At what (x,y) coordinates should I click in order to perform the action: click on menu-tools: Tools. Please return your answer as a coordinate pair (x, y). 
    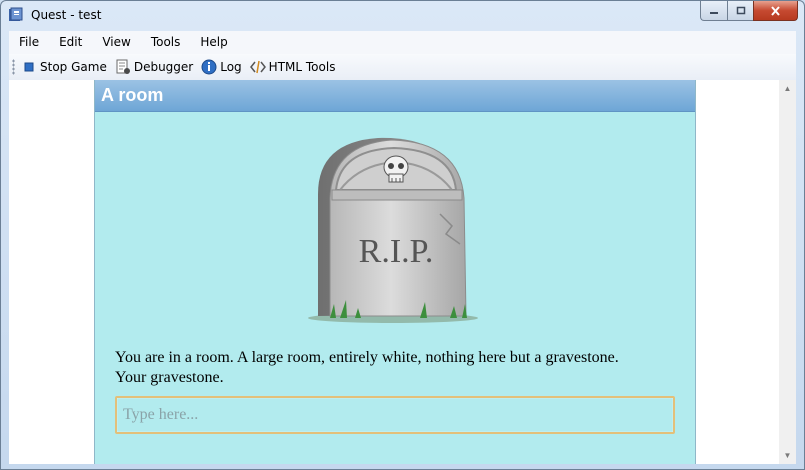
    Looking at the image, I should click on (166, 42).